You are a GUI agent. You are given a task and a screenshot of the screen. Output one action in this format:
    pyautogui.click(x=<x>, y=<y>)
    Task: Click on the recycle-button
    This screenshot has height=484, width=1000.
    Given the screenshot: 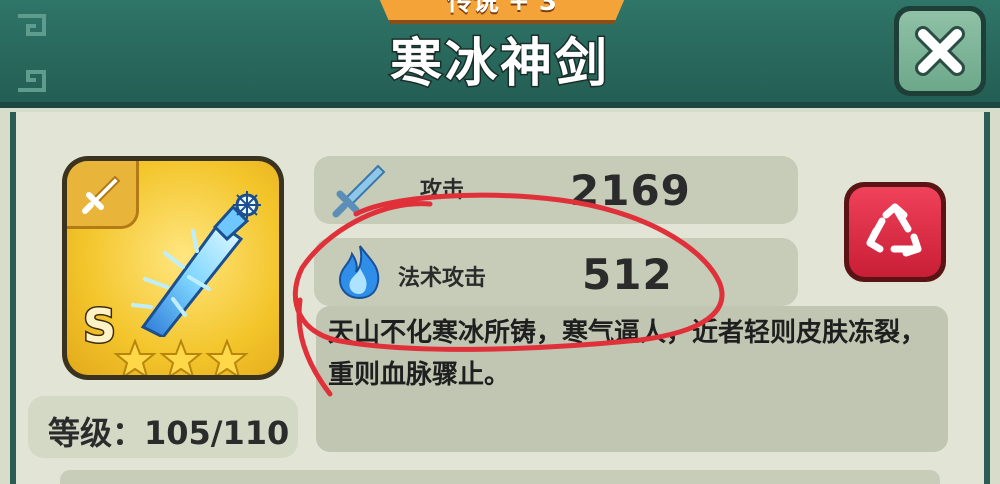 What is the action you would take?
    pyautogui.click(x=895, y=232)
    